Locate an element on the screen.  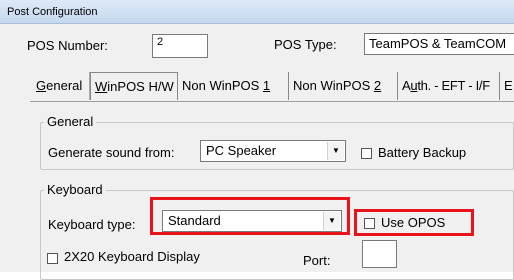
tab-non-winpos-2: Non WinPOS 2 is located at coordinates (343, 86).